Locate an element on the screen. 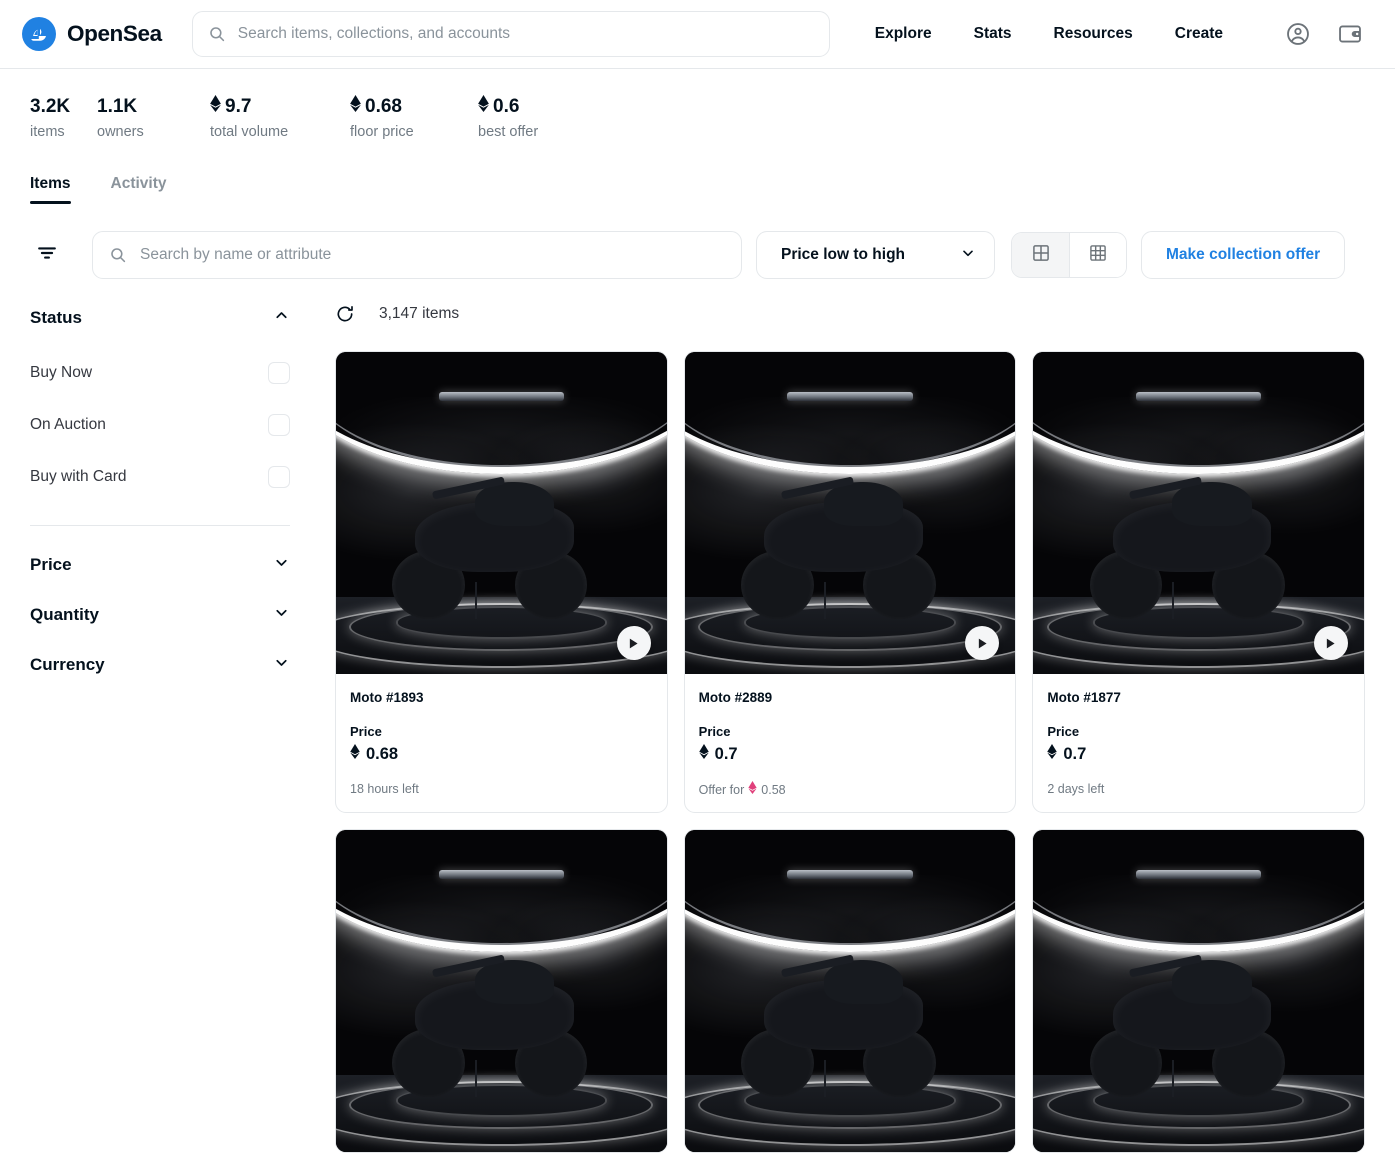 The height and width of the screenshot is (1153, 1395). stat-label: floor price is located at coordinates (382, 132).